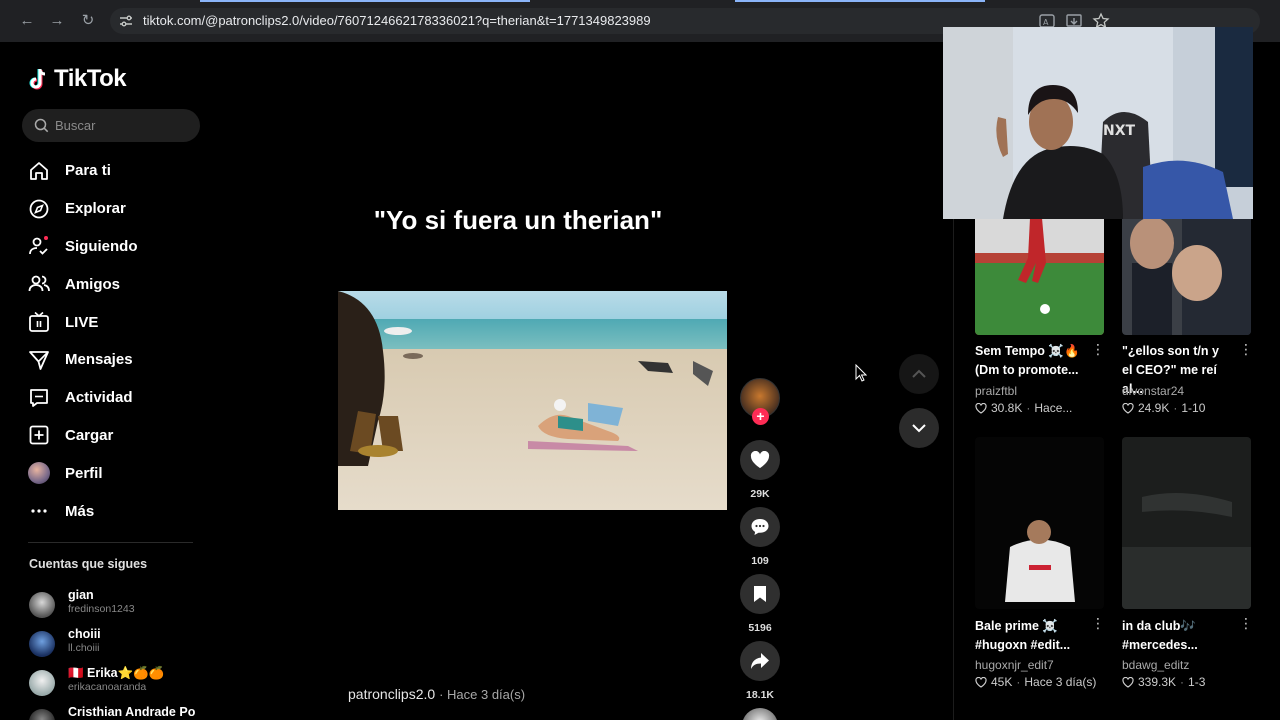 The image size is (1280, 720). What do you see at coordinates (760, 416) in the screenshot?
I see `follow-plus-button: +` at bounding box center [760, 416].